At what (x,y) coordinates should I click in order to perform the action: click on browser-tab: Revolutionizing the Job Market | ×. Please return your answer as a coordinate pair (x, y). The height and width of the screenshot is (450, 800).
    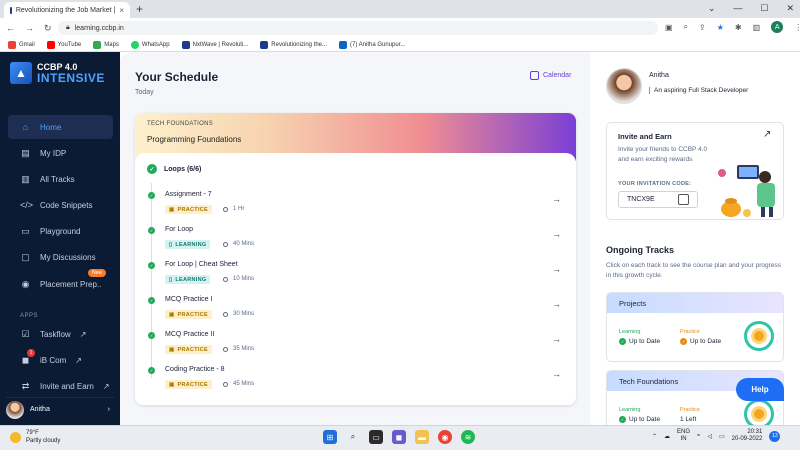
    Looking at the image, I should click on (67, 10).